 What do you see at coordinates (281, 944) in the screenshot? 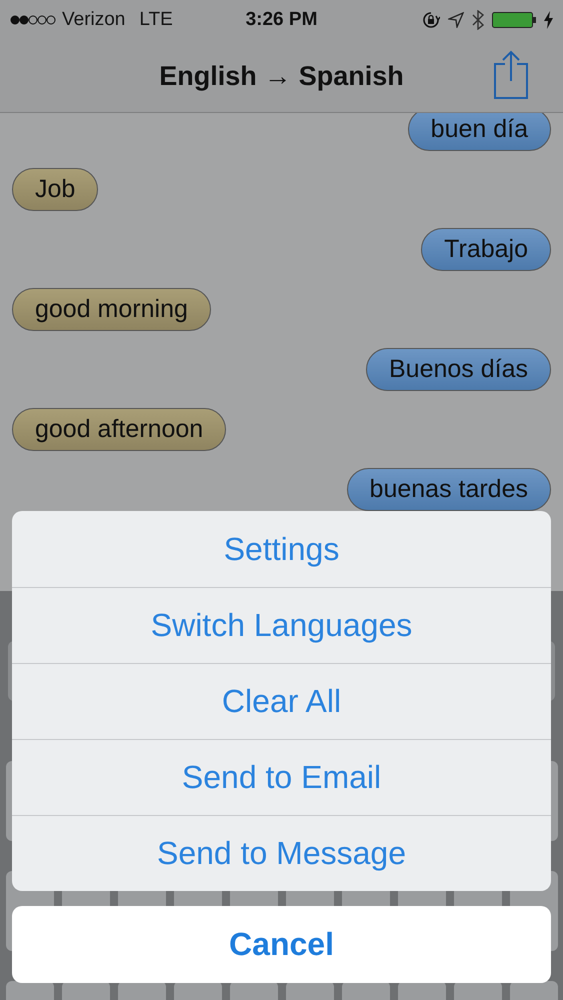
I see `cancel-button: Cancel` at bounding box center [281, 944].